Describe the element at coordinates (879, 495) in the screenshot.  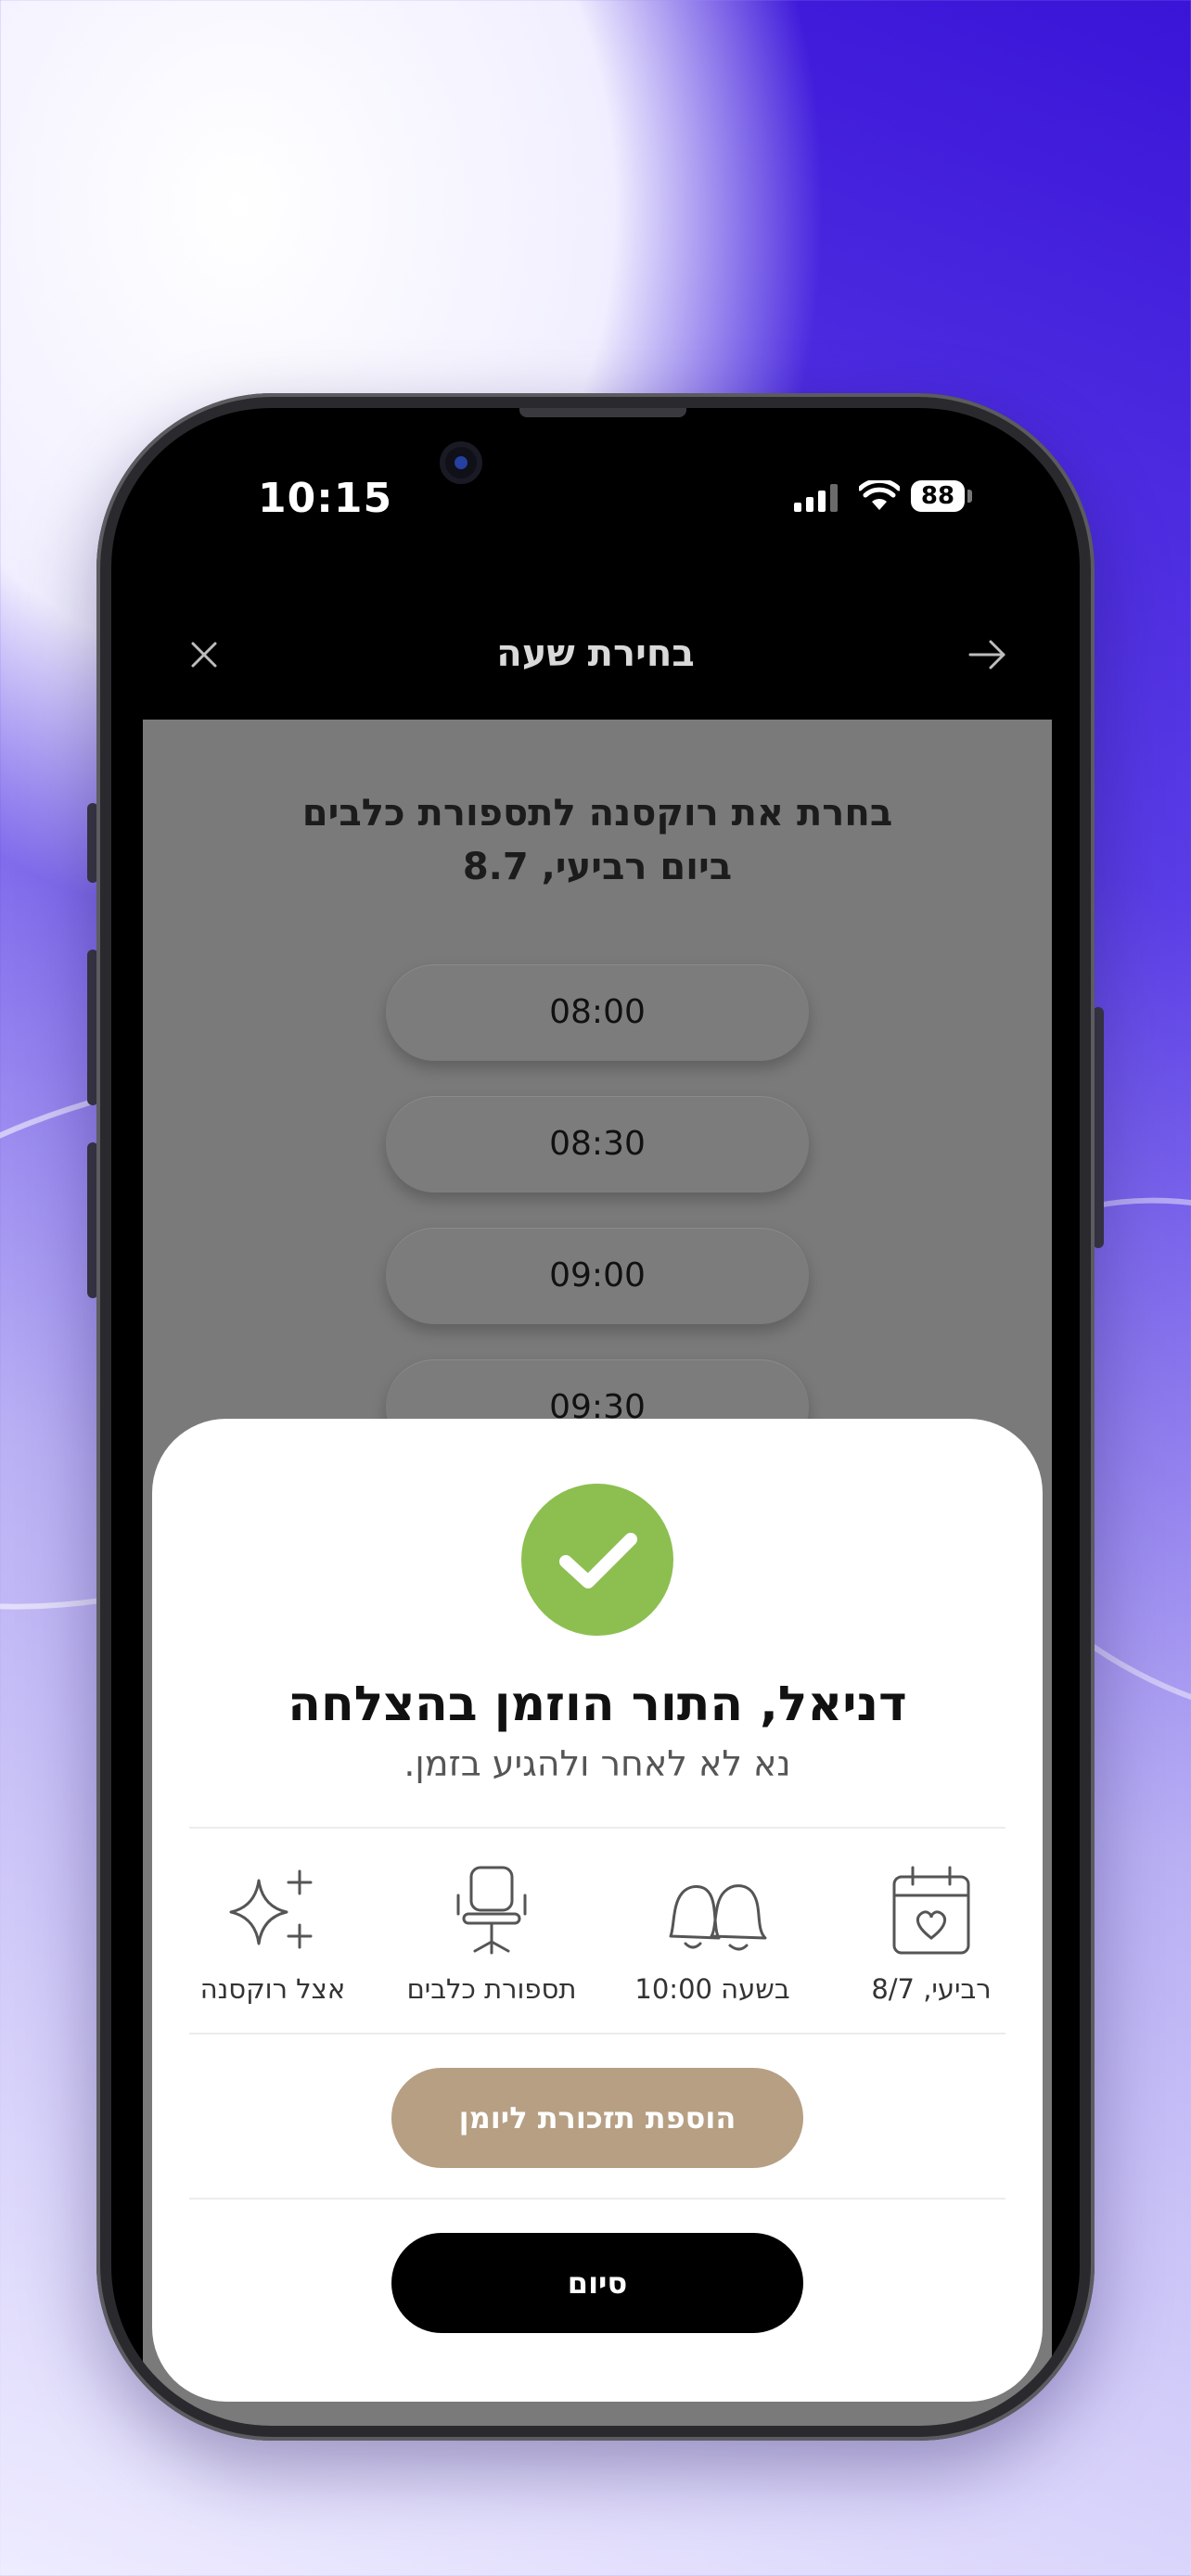
I see `wifi-icon` at that location.